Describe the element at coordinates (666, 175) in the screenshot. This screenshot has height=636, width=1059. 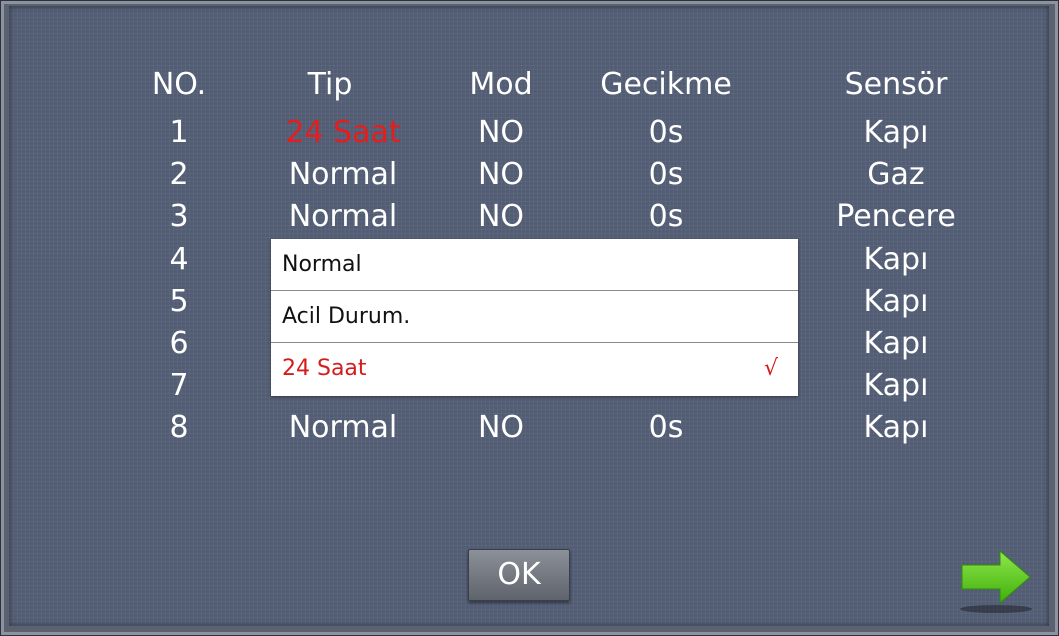
I see `row-2-gecikme: 0s` at that location.